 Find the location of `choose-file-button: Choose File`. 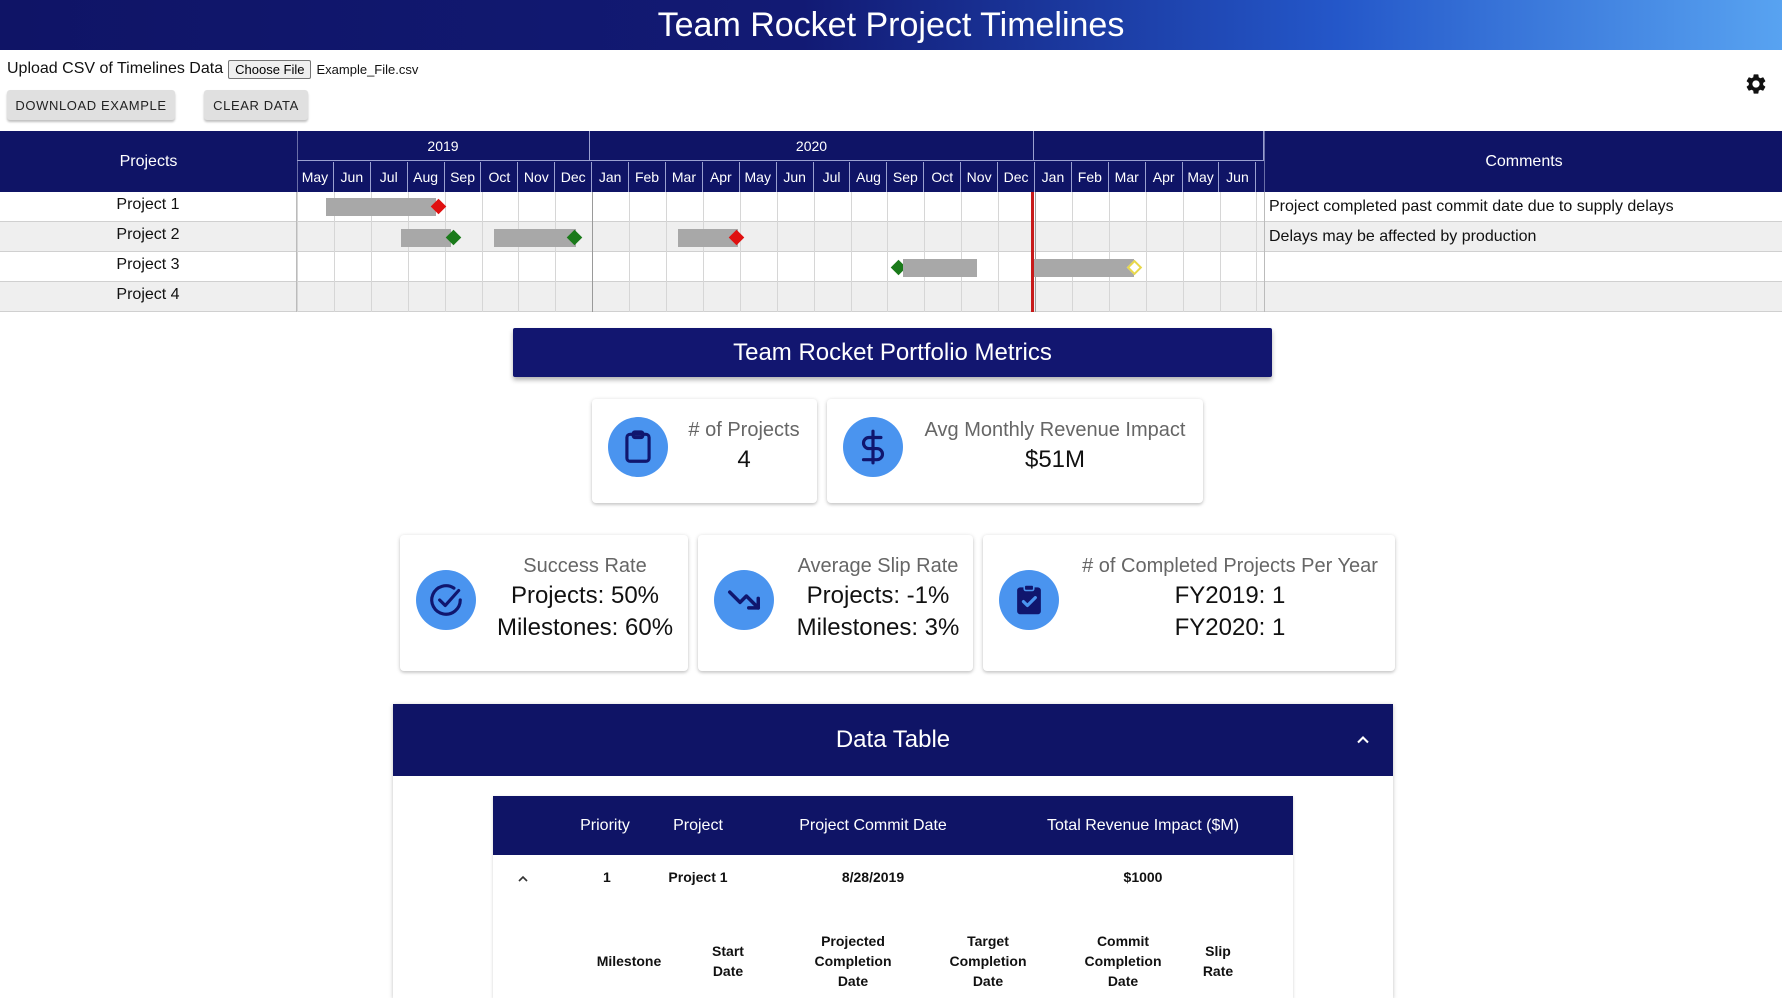

choose-file-button: Choose File is located at coordinates (270, 69).